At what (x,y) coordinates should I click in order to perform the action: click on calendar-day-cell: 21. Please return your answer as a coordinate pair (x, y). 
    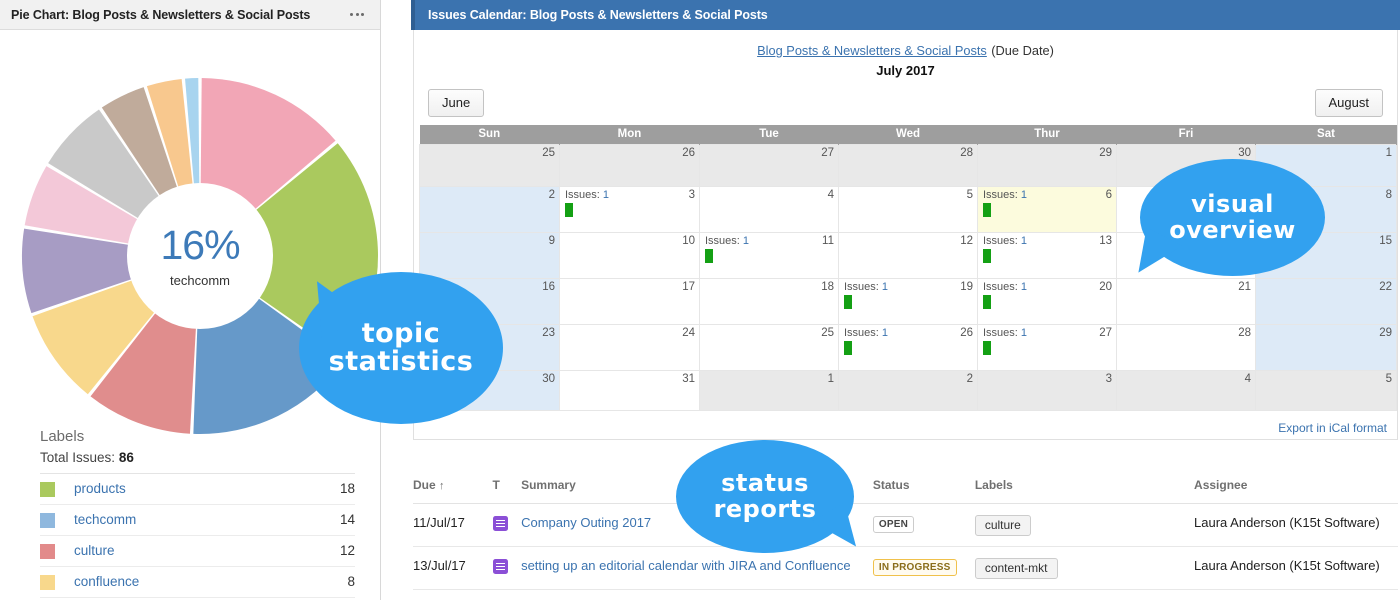
    Looking at the image, I should click on (1186, 301).